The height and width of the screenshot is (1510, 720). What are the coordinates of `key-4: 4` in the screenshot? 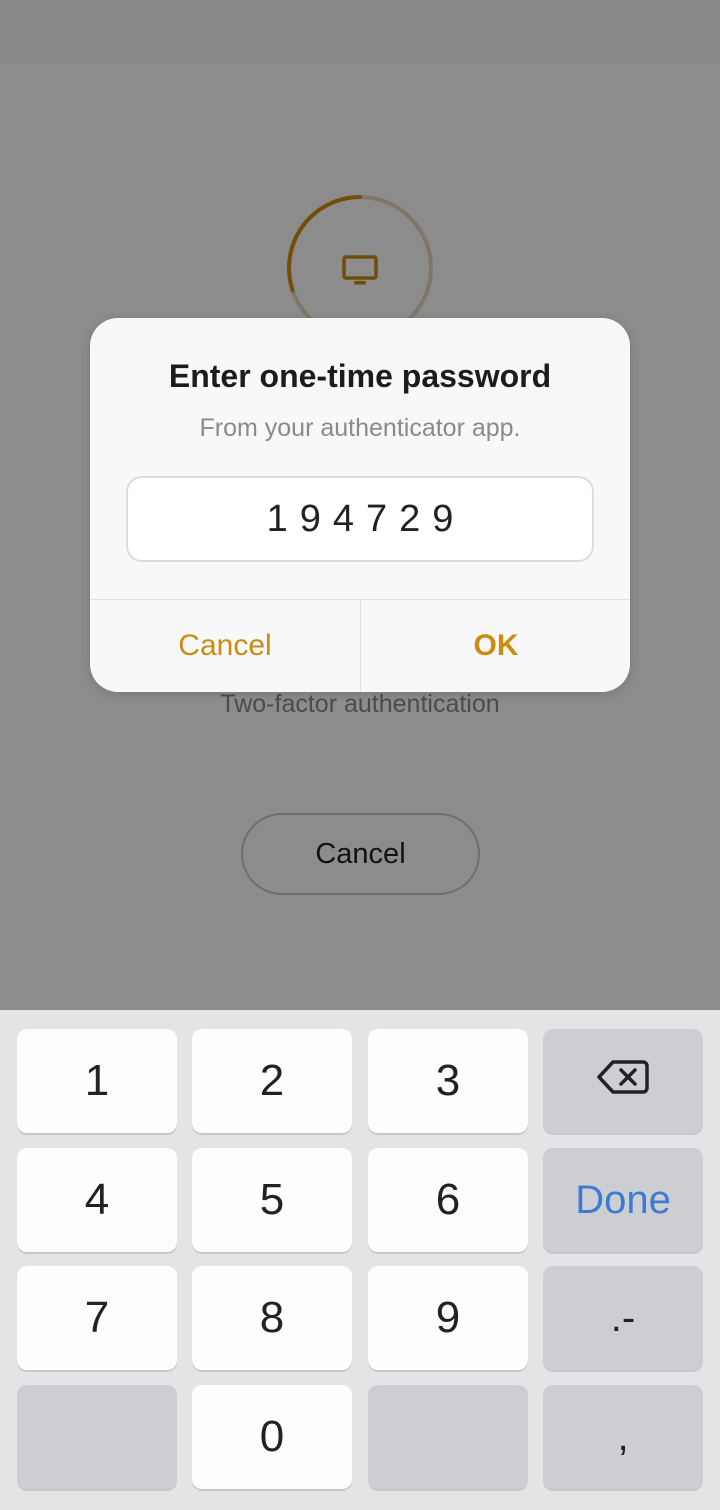 It's located at (97, 1200).